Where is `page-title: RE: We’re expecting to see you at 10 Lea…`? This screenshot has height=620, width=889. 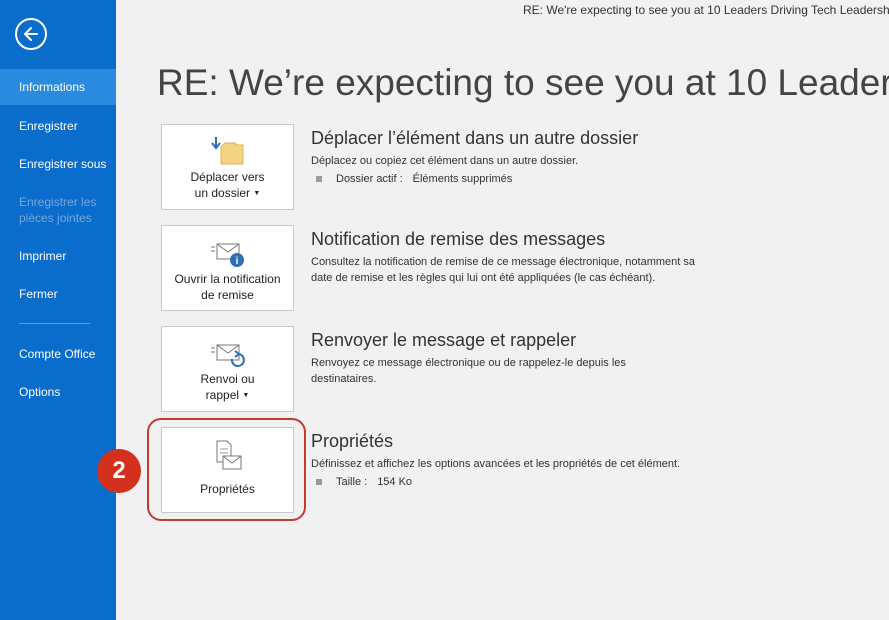 page-title: RE: We’re expecting to see you at 10 Lea… is located at coordinates (523, 82).